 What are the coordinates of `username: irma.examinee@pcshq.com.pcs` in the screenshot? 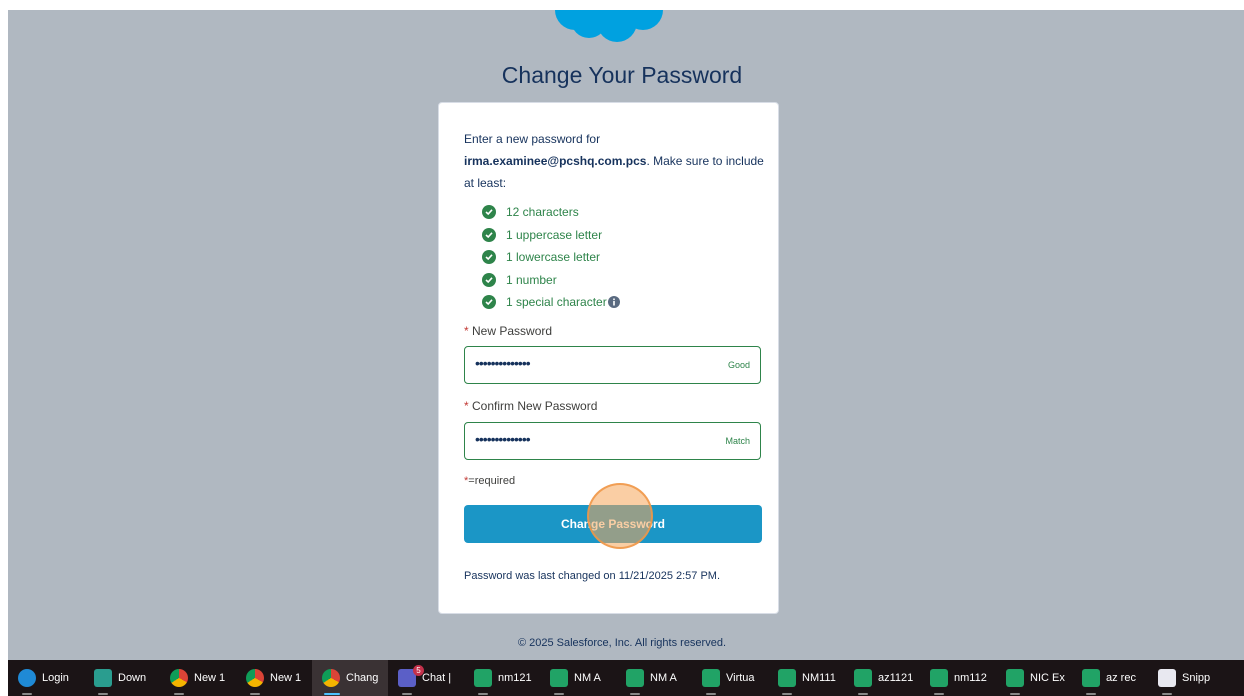 It's located at (555, 161).